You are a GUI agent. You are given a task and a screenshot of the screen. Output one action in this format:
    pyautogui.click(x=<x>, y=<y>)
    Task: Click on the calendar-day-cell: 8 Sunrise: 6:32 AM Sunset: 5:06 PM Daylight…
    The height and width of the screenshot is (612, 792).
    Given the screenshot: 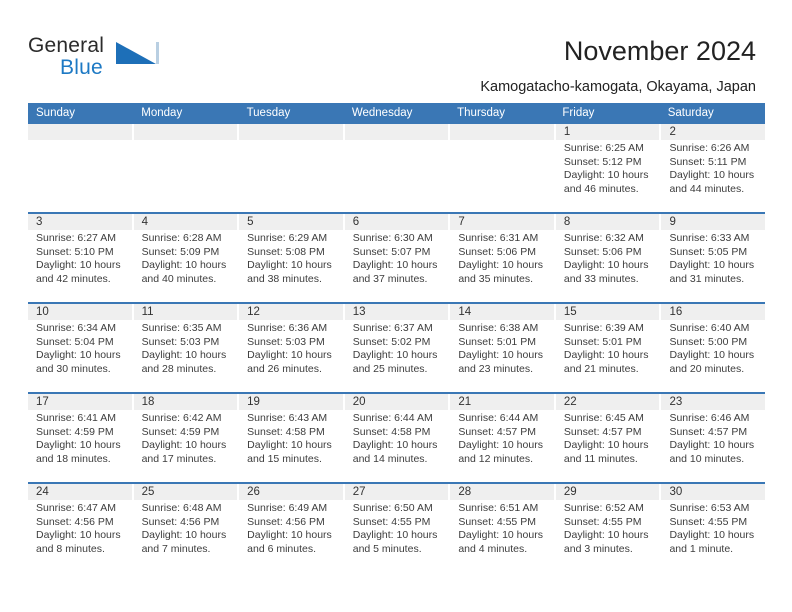 What is the action you would take?
    pyautogui.click(x=609, y=258)
    